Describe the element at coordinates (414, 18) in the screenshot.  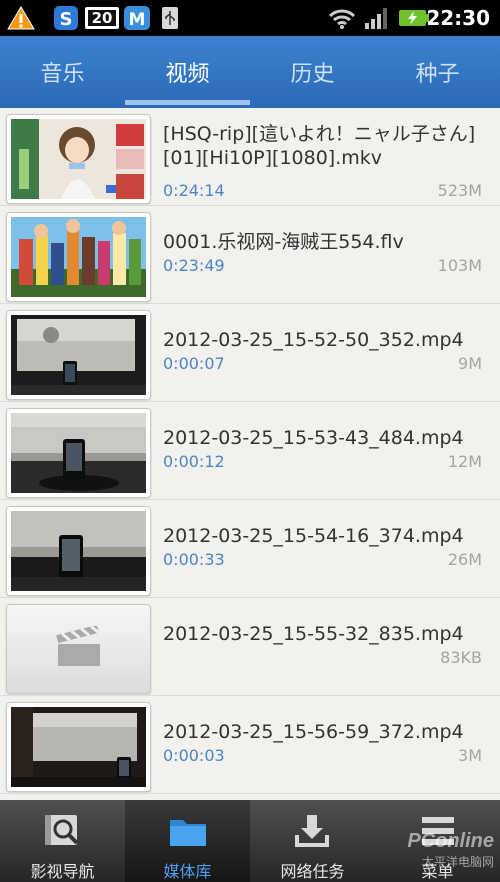
I see `battery-charging-icon` at that location.